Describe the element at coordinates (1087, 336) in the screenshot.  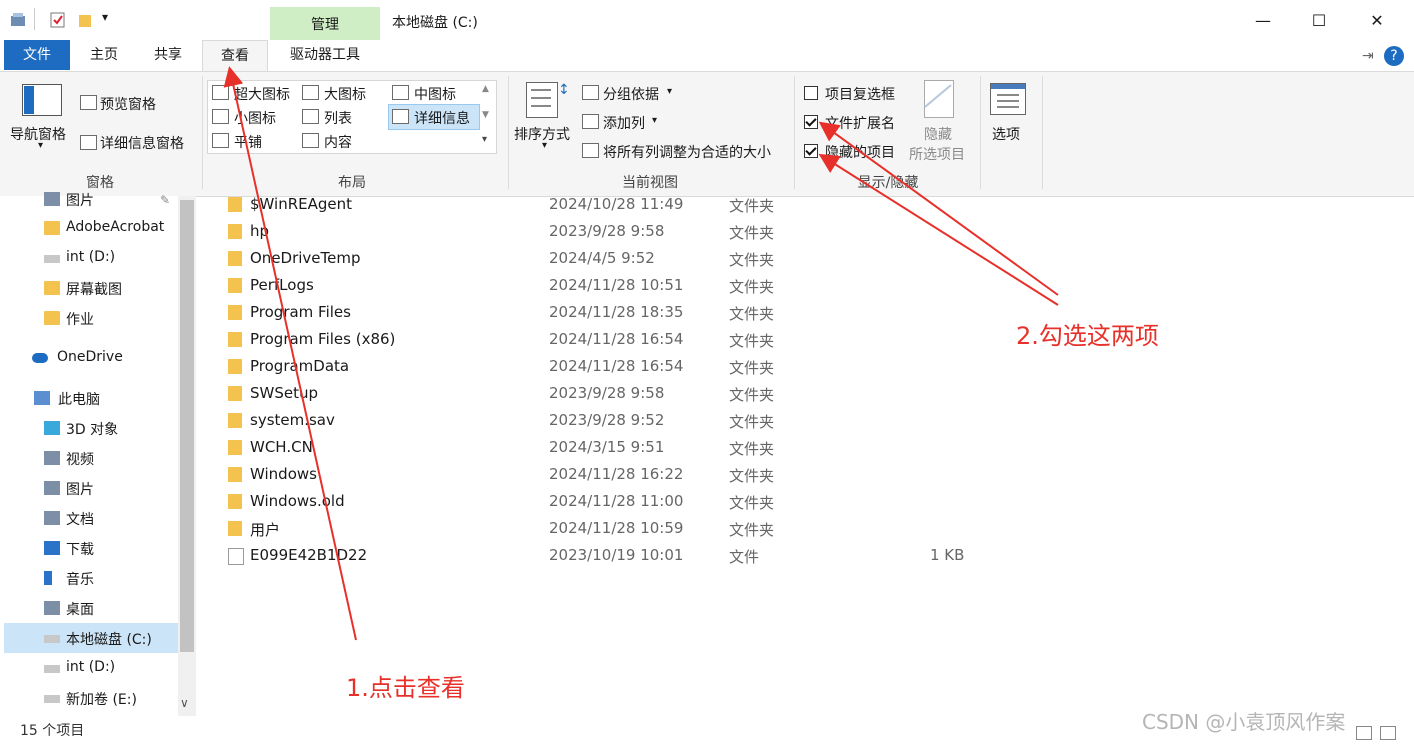
I see `annotation-step2: 2.勾选这两项` at that location.